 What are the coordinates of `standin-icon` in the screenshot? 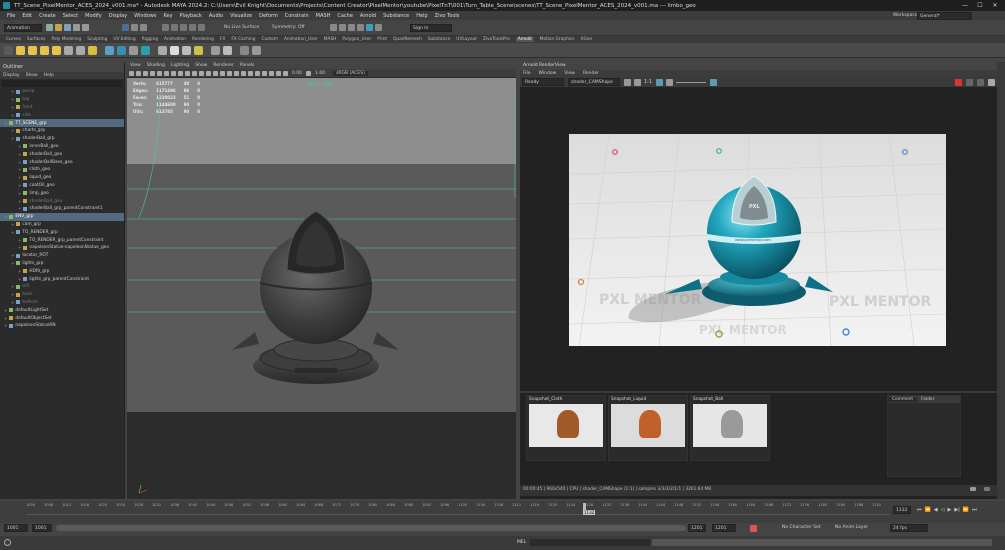 It's located at (145, 50).